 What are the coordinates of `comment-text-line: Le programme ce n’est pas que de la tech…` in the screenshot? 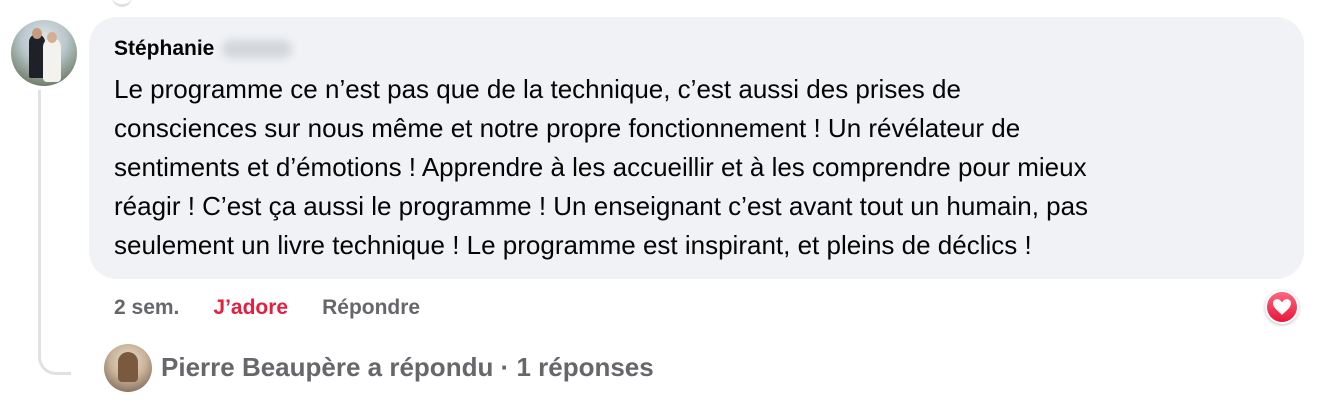 It's located at (537, 89).